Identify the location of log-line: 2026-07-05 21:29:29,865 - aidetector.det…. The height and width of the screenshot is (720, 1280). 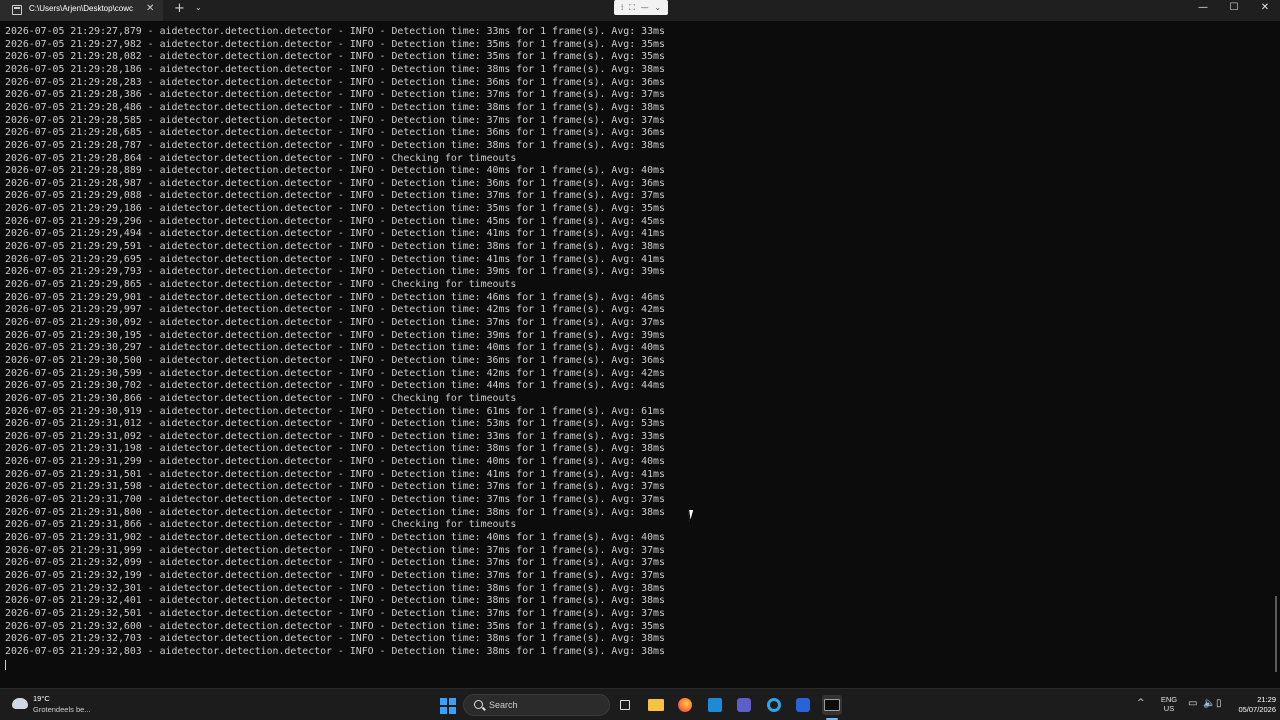
(261, 284).